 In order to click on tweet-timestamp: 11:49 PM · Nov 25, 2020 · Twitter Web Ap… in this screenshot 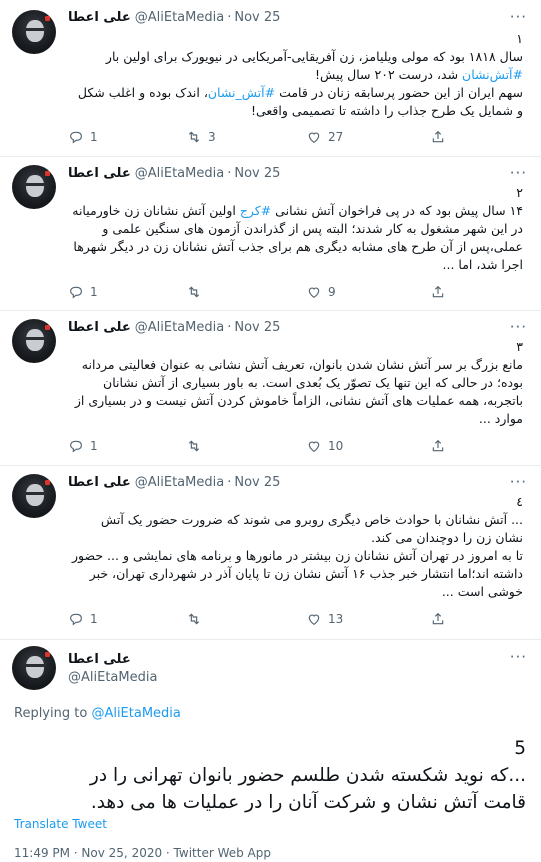, I will do `click(142, 853)`.